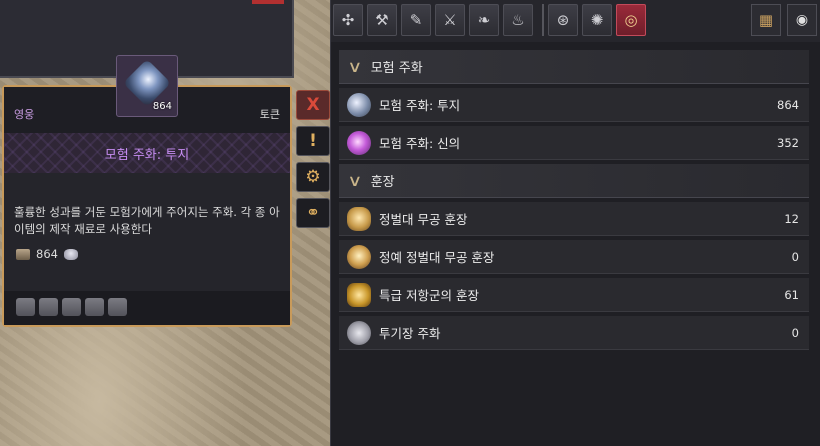 This screenshot has height=446, width=820. Describe the element at coordinates (563, 20) in the screenshot. I see `tab-special: ⊛` at that location.